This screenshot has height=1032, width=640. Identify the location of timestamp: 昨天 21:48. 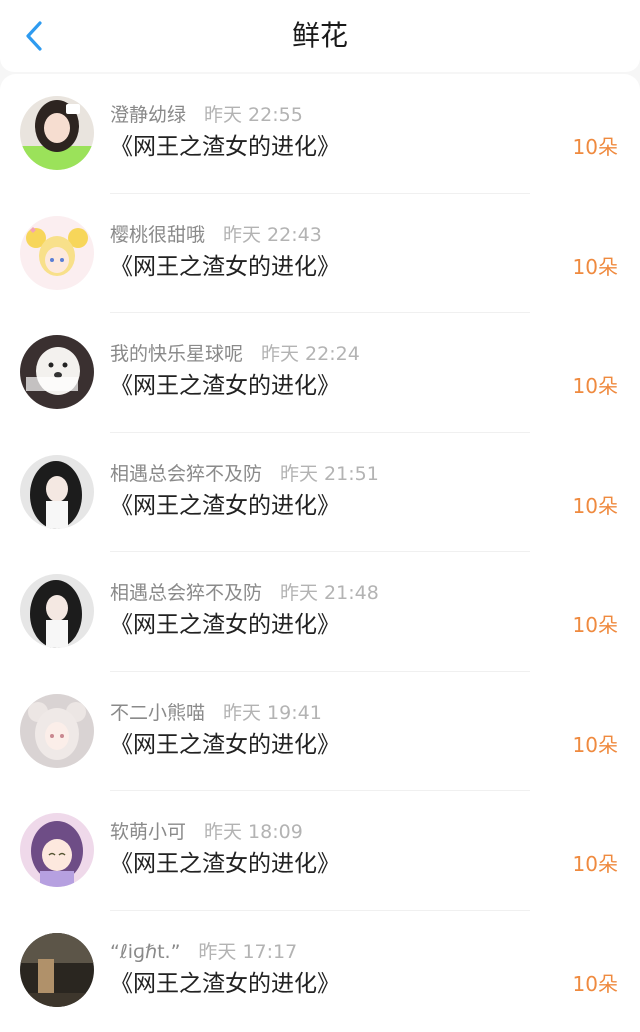
(329, 593).